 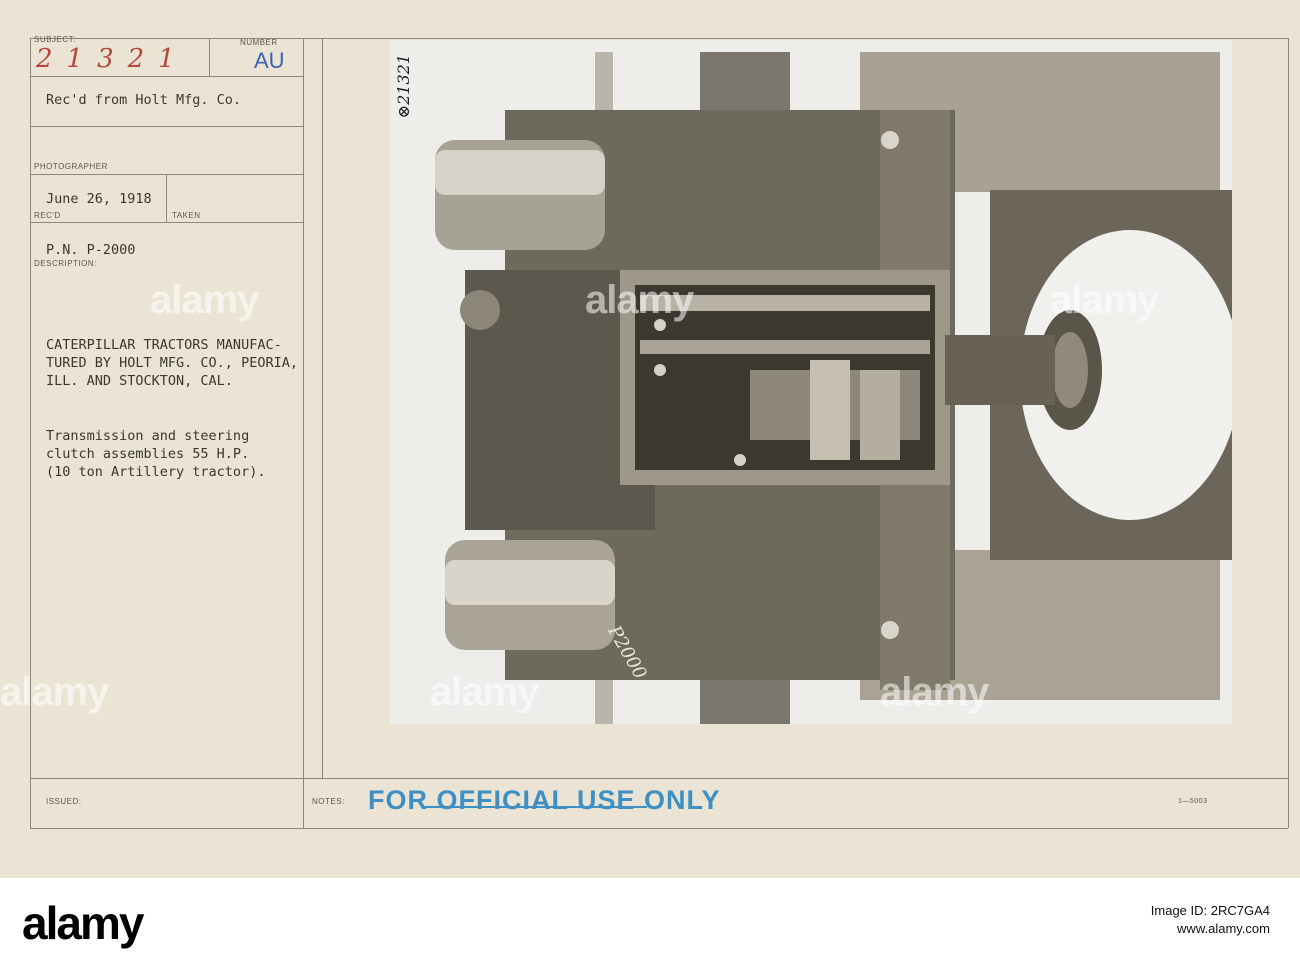 I want to click on description-label: DESCRIPTION:, so click(x=65, y=263).